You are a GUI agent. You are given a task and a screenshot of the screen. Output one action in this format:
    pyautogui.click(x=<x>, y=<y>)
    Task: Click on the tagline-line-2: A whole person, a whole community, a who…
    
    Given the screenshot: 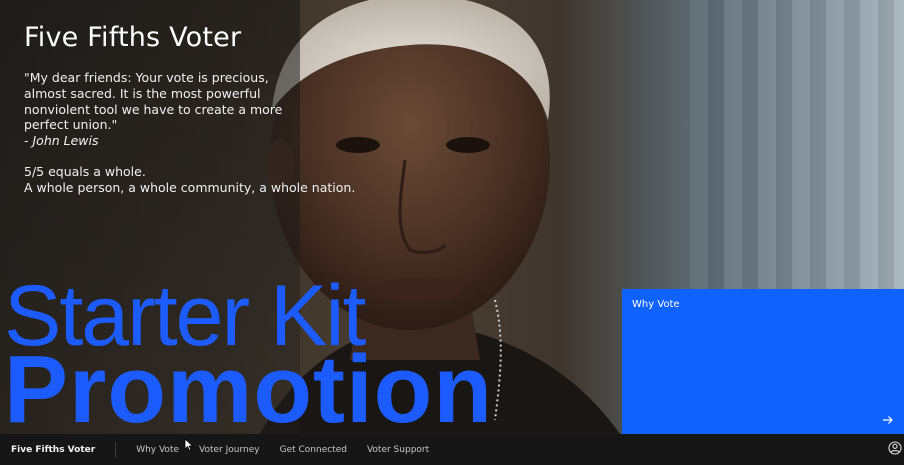 What is the action you would take?
    pyautogui.click(x=190, y=187)
    